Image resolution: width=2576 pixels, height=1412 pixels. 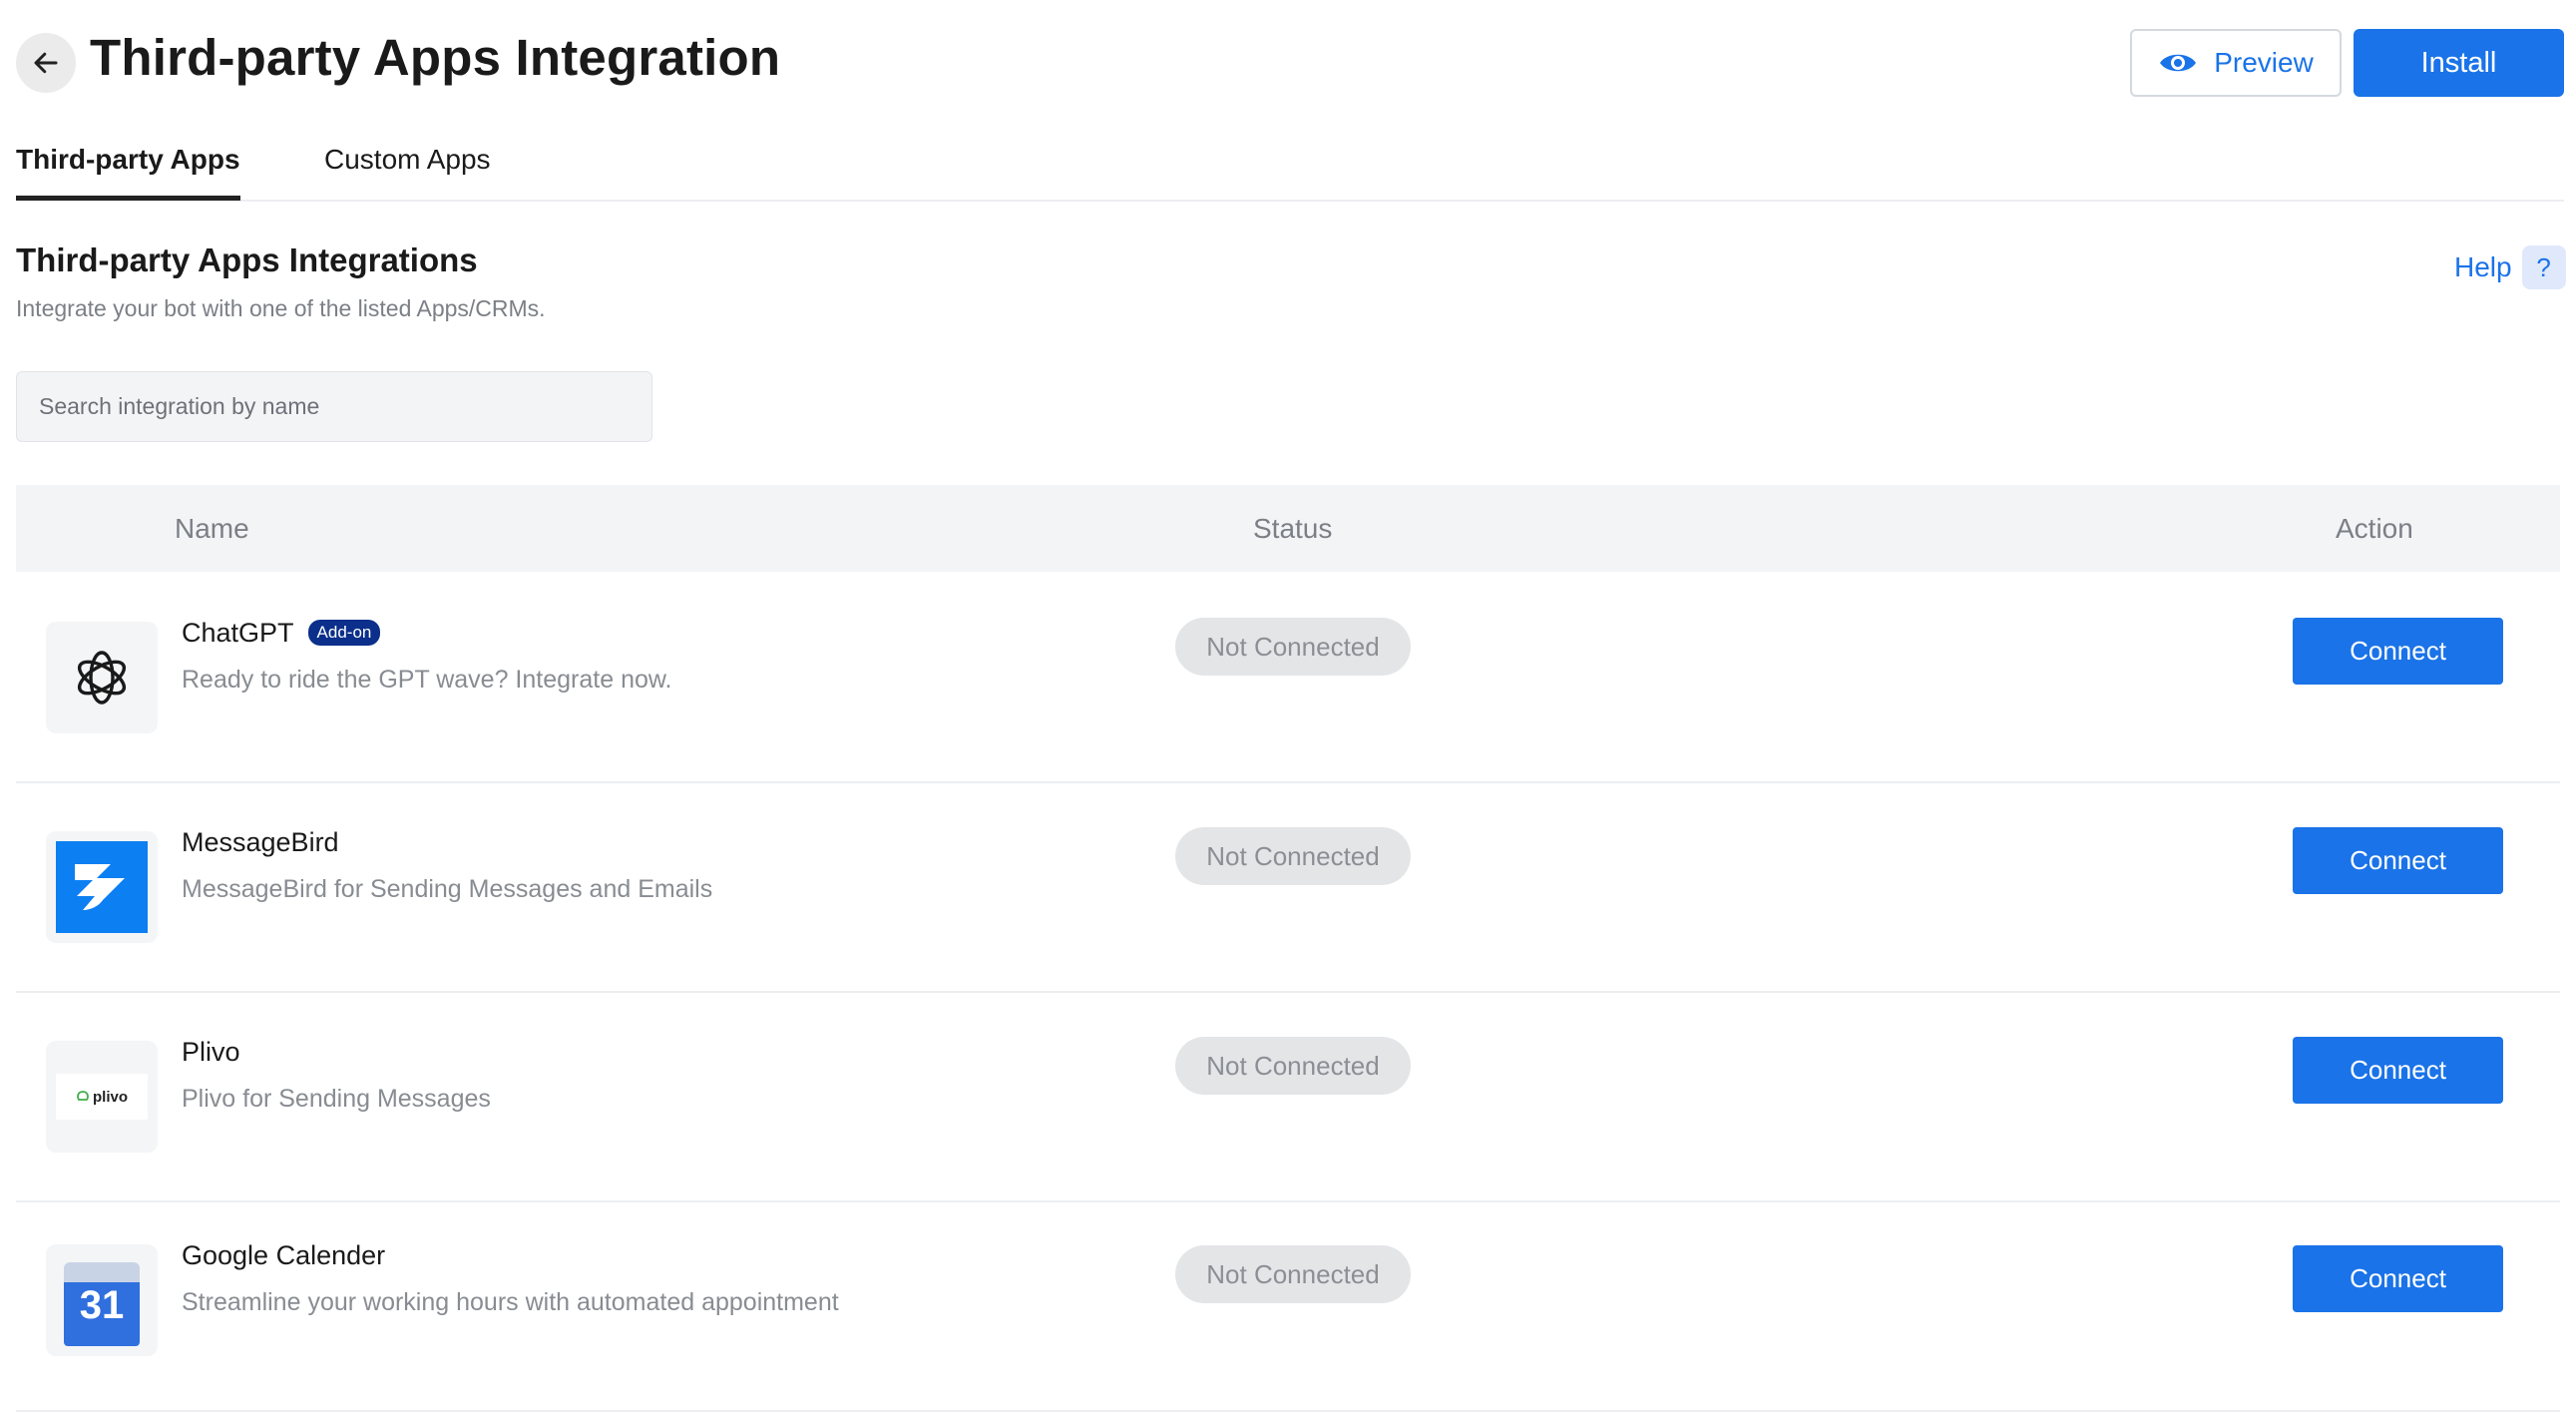 I want to click on chatgpt-logo-icon, so click(x=102, y=677).